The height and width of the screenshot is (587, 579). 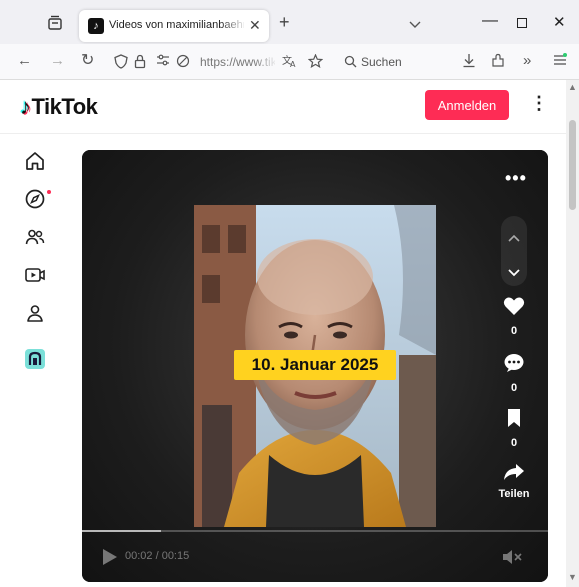 What do you see at coordinates (183, 62) in the screenshot?
I see `tracking-blocked-icon` at bounding box center [183, 62].